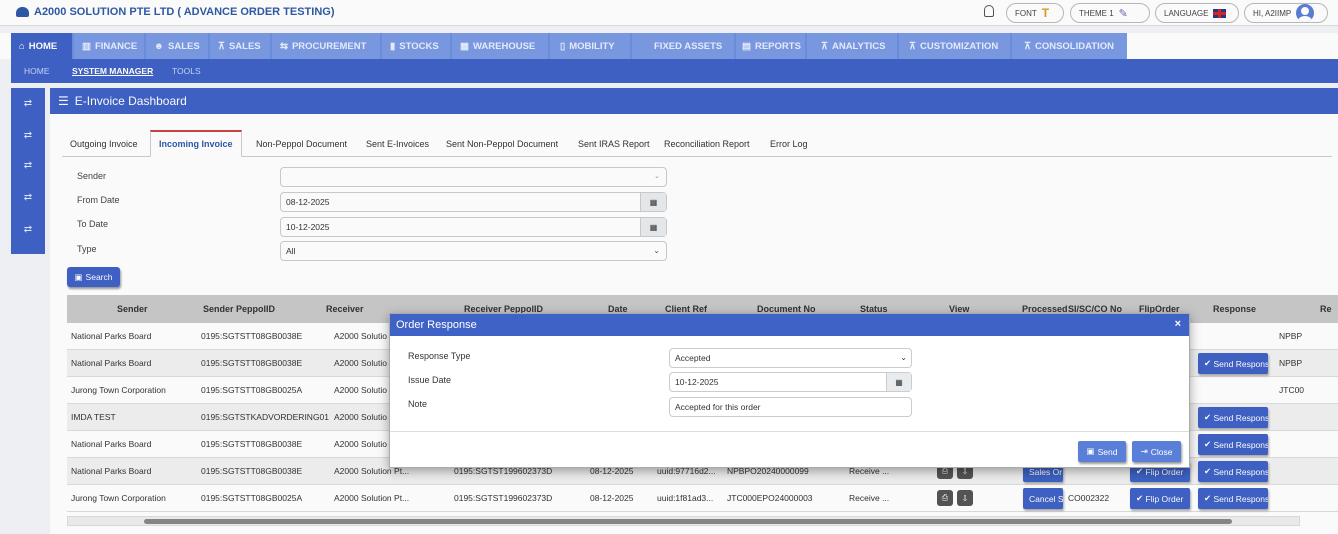 This screenshot has height=534, width=1338. Describe the element at coordinates (430, 380) in the screenshot. I see `issue-date-label: Issue Date` at that location.